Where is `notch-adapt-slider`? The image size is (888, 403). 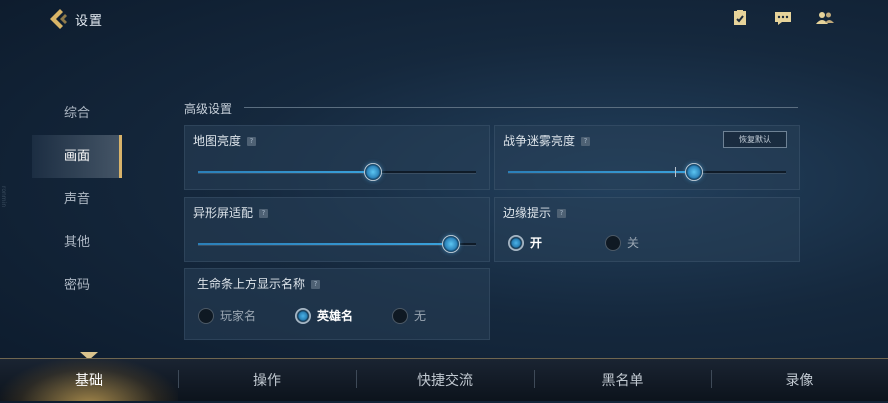
notch-adapt-slider is located at coordinates (337, 244).